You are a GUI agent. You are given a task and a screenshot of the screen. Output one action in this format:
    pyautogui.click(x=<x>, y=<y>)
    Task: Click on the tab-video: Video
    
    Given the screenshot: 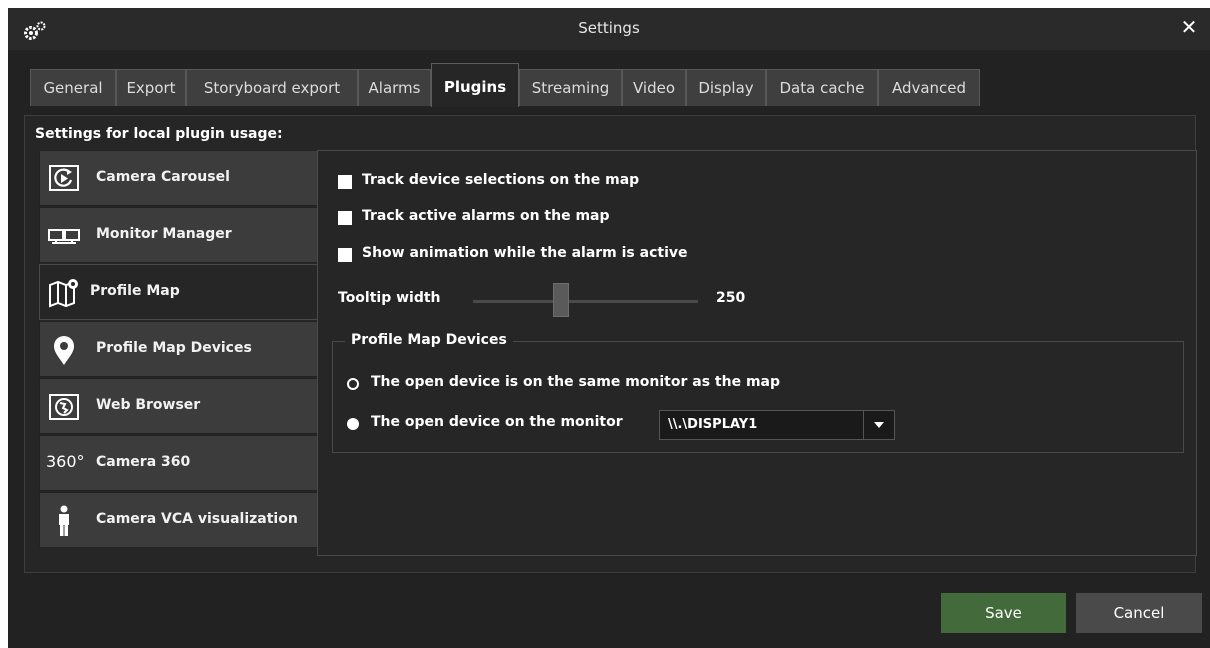 What is the action you would take?
    pyautogui.click(x=654, y=87)
    